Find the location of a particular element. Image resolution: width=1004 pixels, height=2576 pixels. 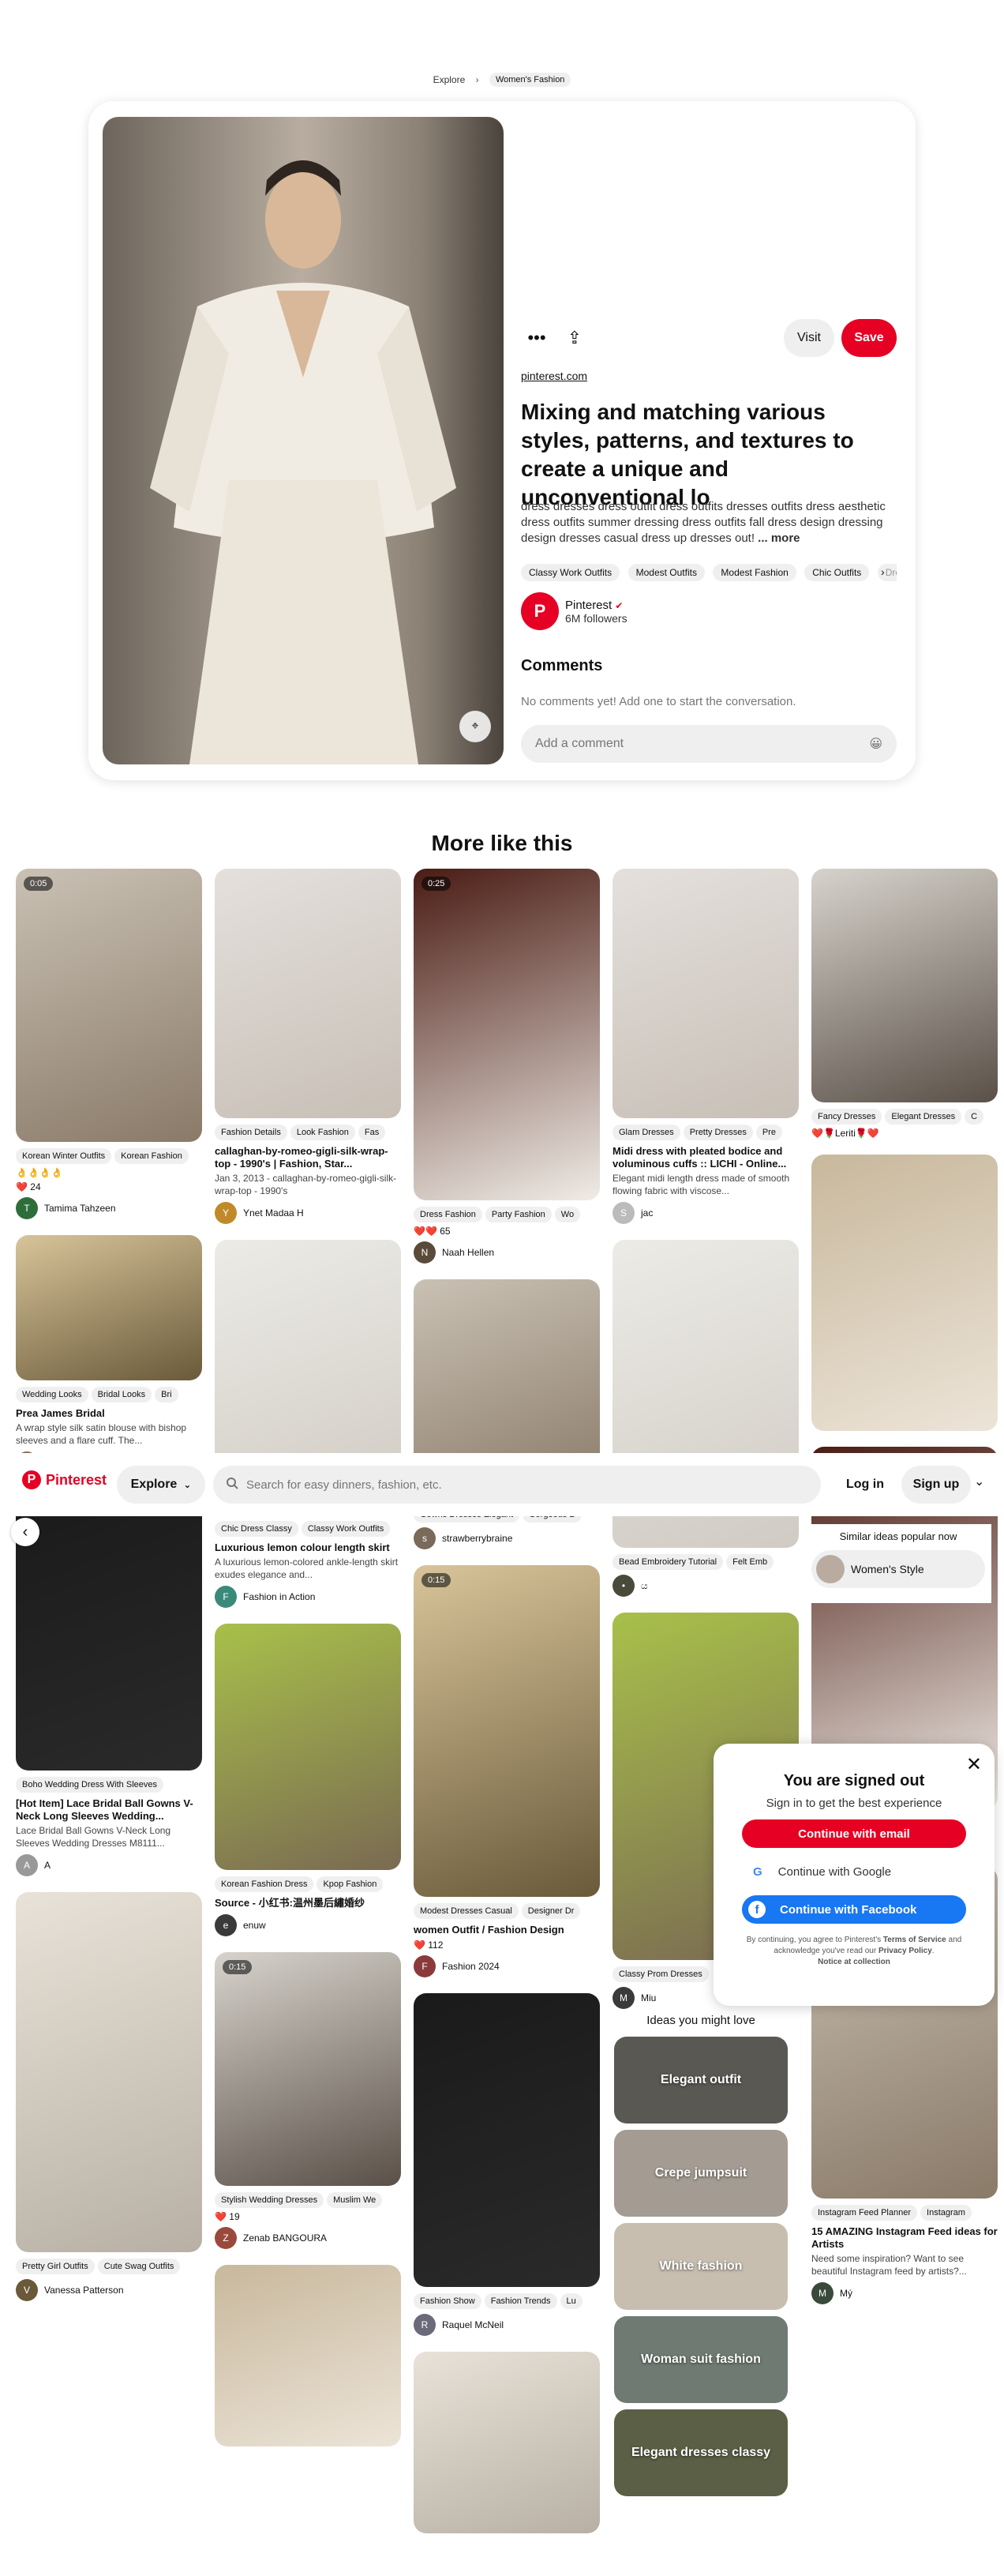

tag-pill: Pretty Dresses is located at coordinates (718, 1132).